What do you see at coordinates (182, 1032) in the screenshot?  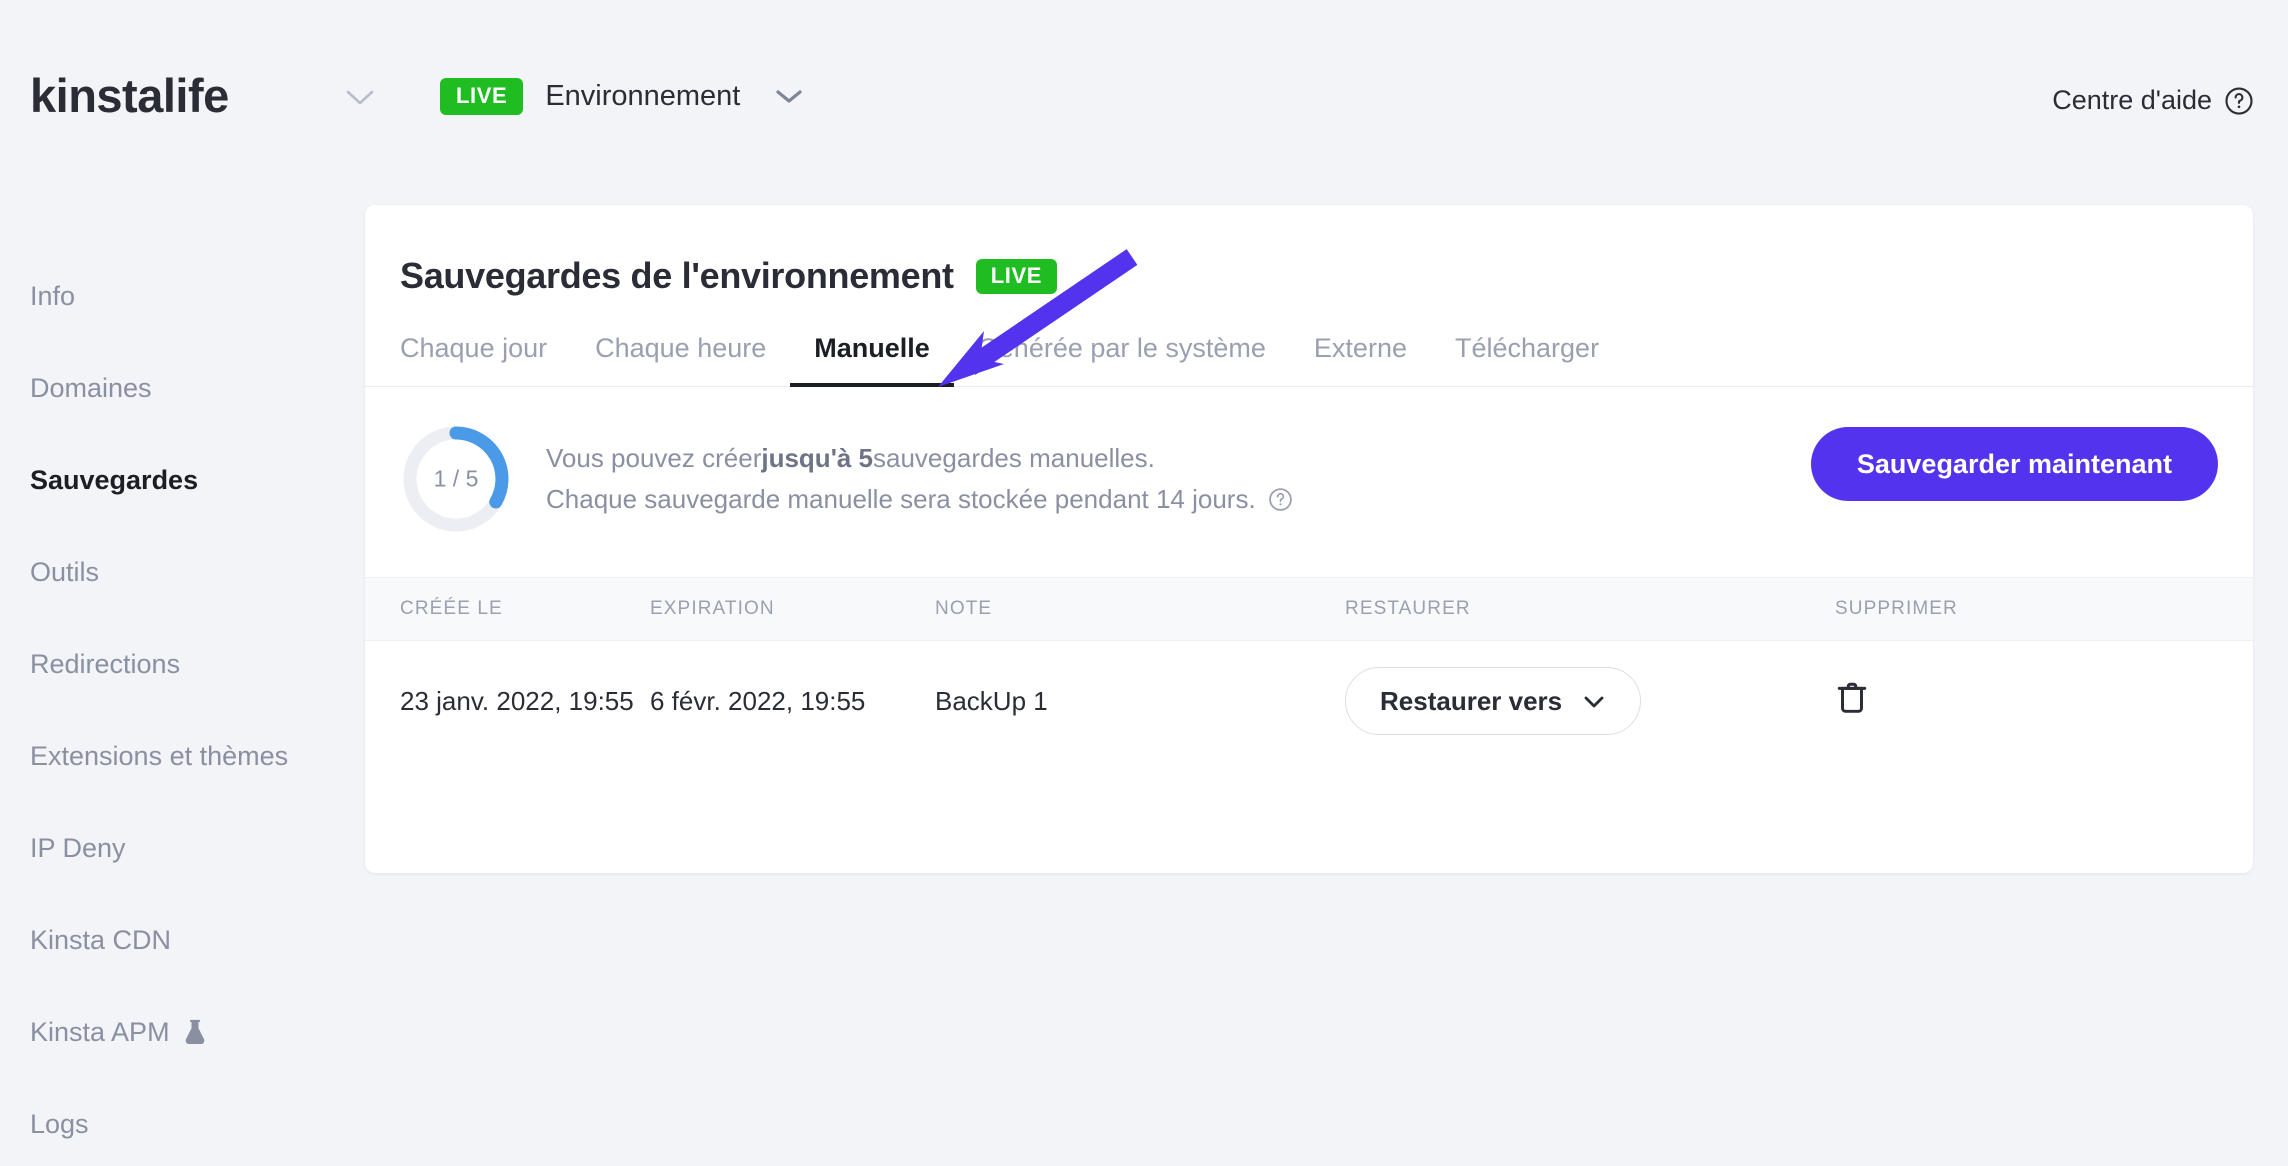 I see `sidebar-item-kinsta-apm: Kinsta APM` at bounding box center [182, 1032].